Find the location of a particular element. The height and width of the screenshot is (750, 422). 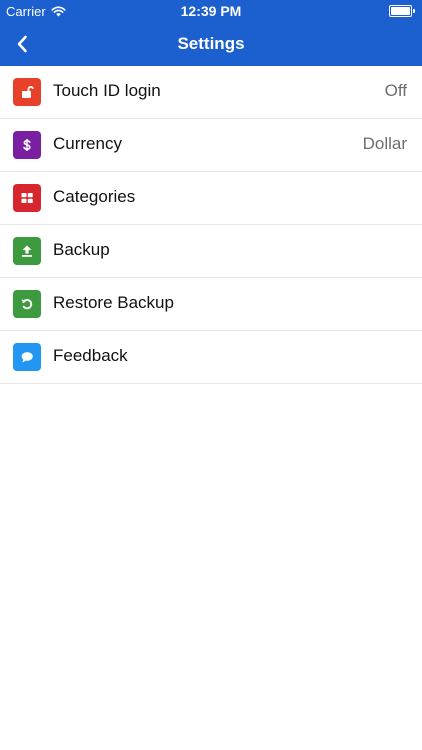

settings-row-categories: Categories is located at coordinates (211, 198).